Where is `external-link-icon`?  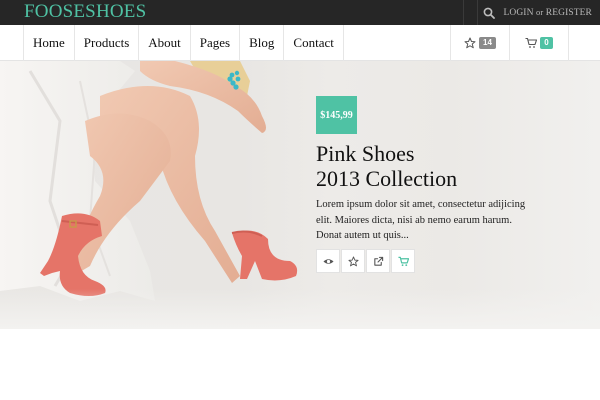
external-link-icon is located at coordinates (378, 261).